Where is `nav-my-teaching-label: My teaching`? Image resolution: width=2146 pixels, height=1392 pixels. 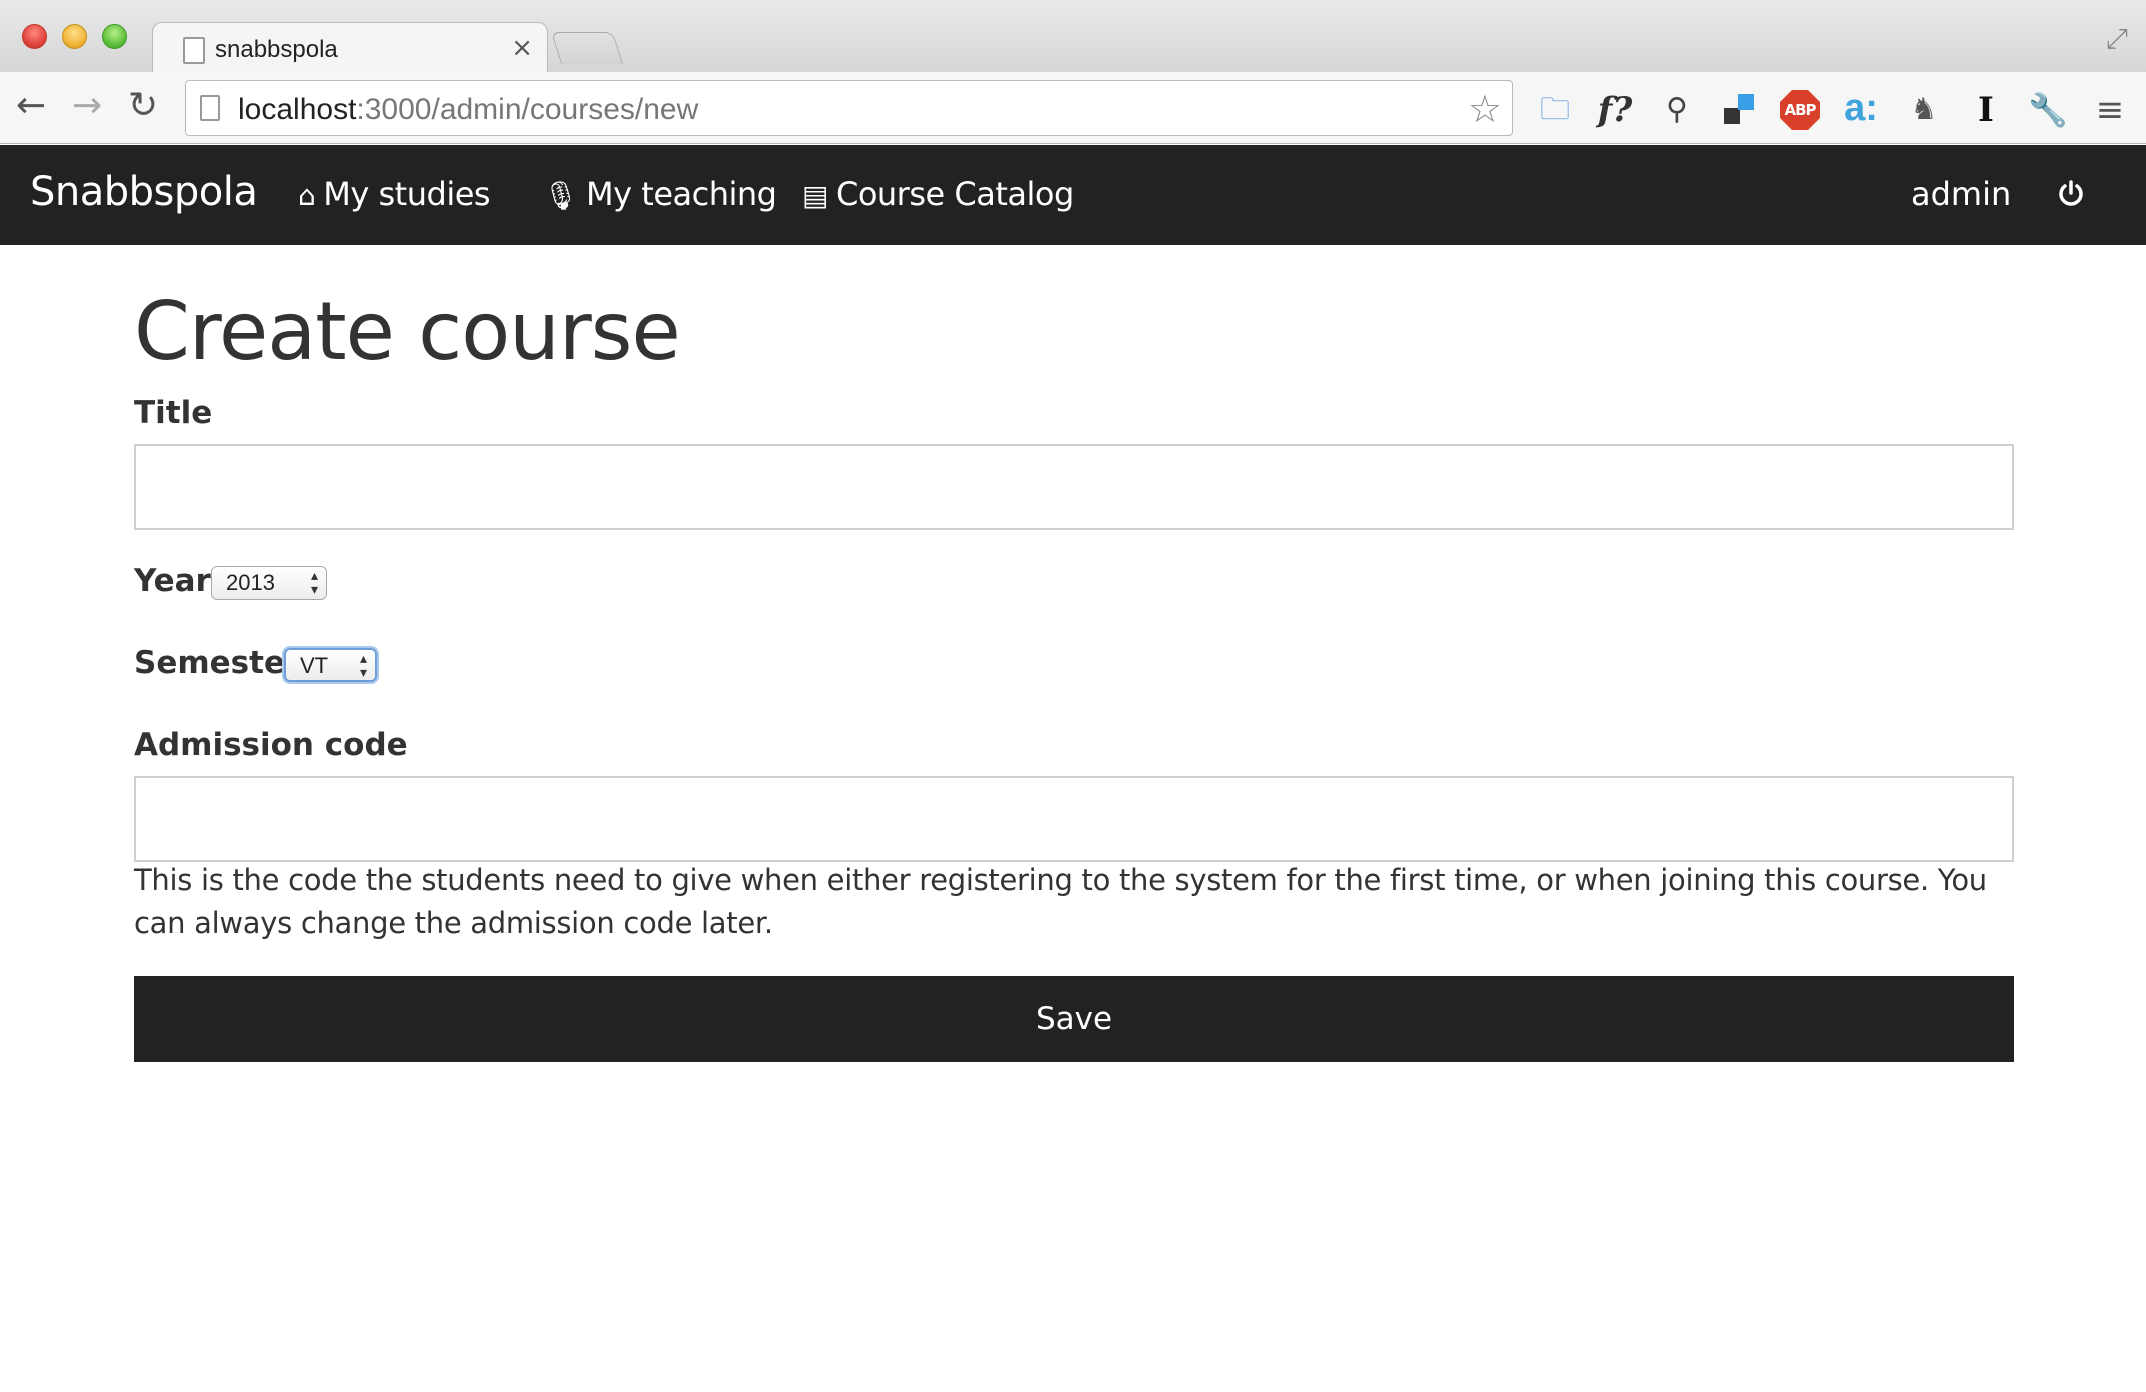 nav-my-teaching-label: My teaching is located at coordinates (681, 194).